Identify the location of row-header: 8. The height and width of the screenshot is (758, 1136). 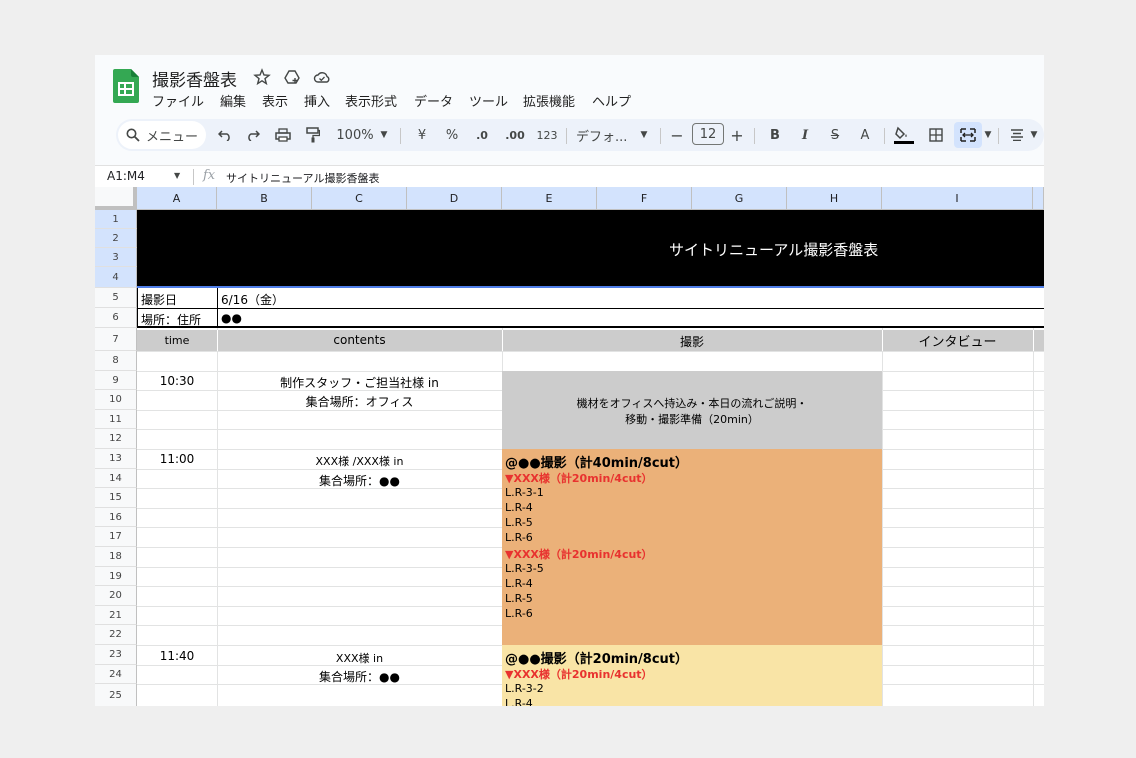
(116, 361).